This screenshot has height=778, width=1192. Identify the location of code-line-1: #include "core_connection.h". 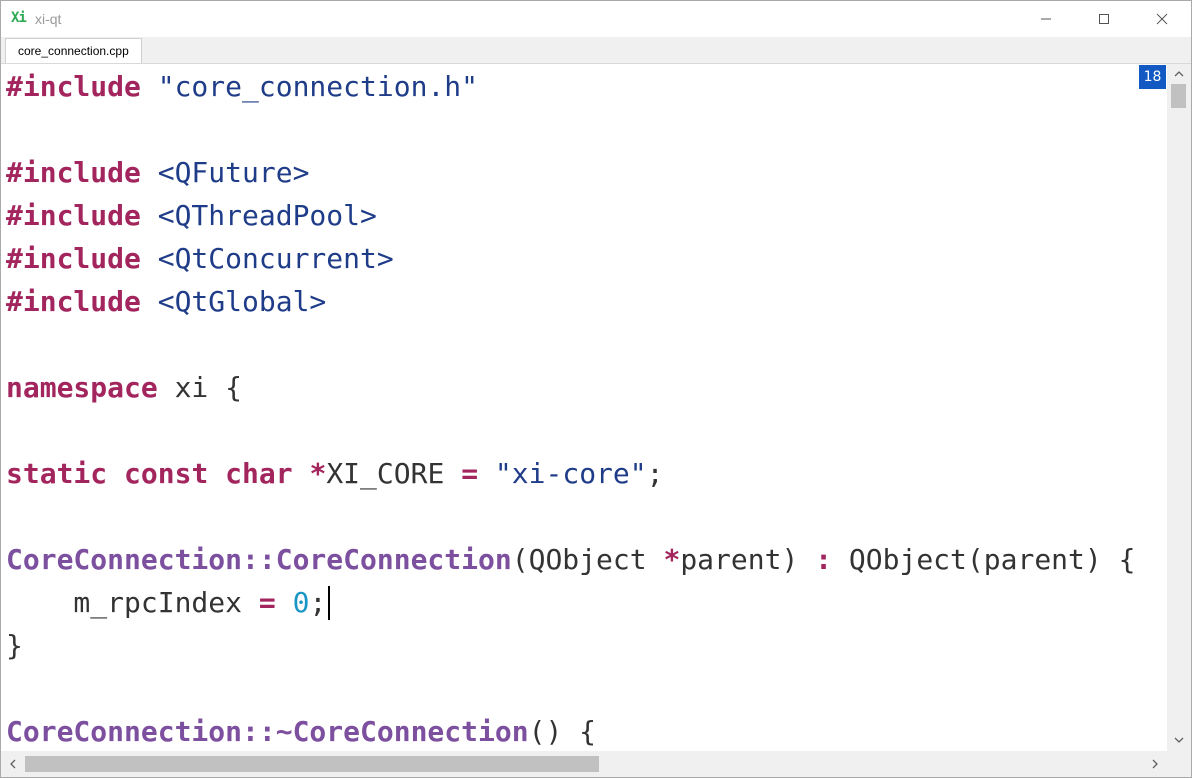
(242, 87).